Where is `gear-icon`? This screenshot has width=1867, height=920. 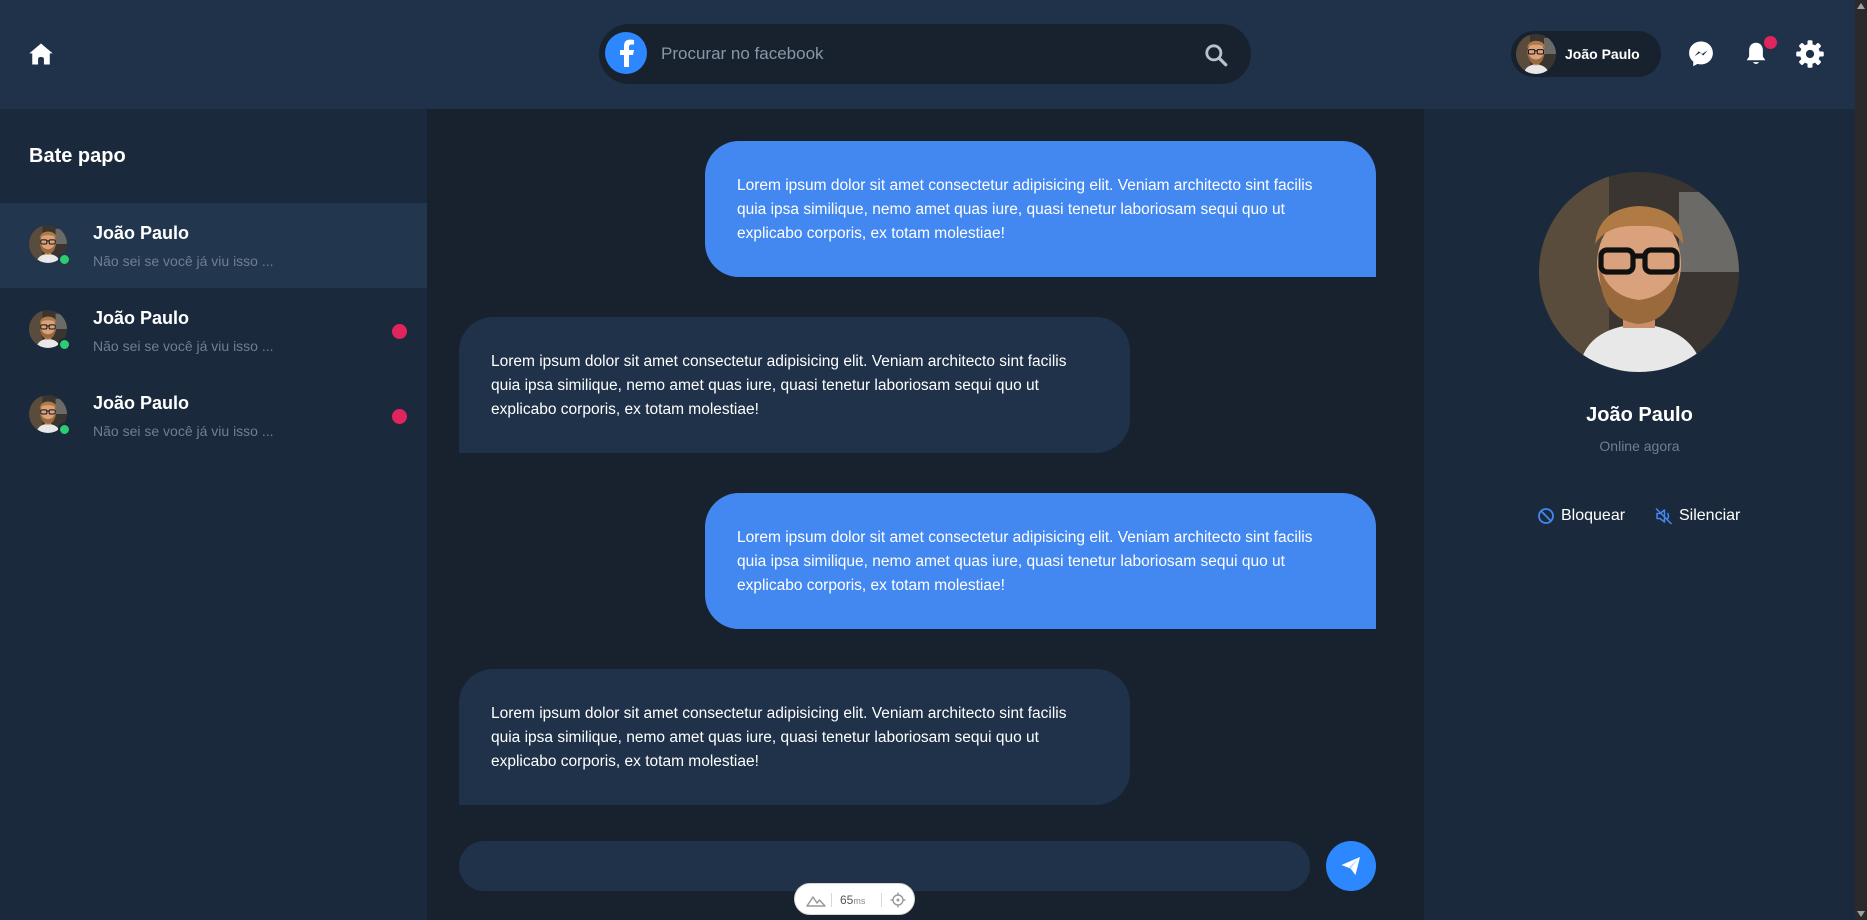
gear-icon is located at coordinates (1810, 54).